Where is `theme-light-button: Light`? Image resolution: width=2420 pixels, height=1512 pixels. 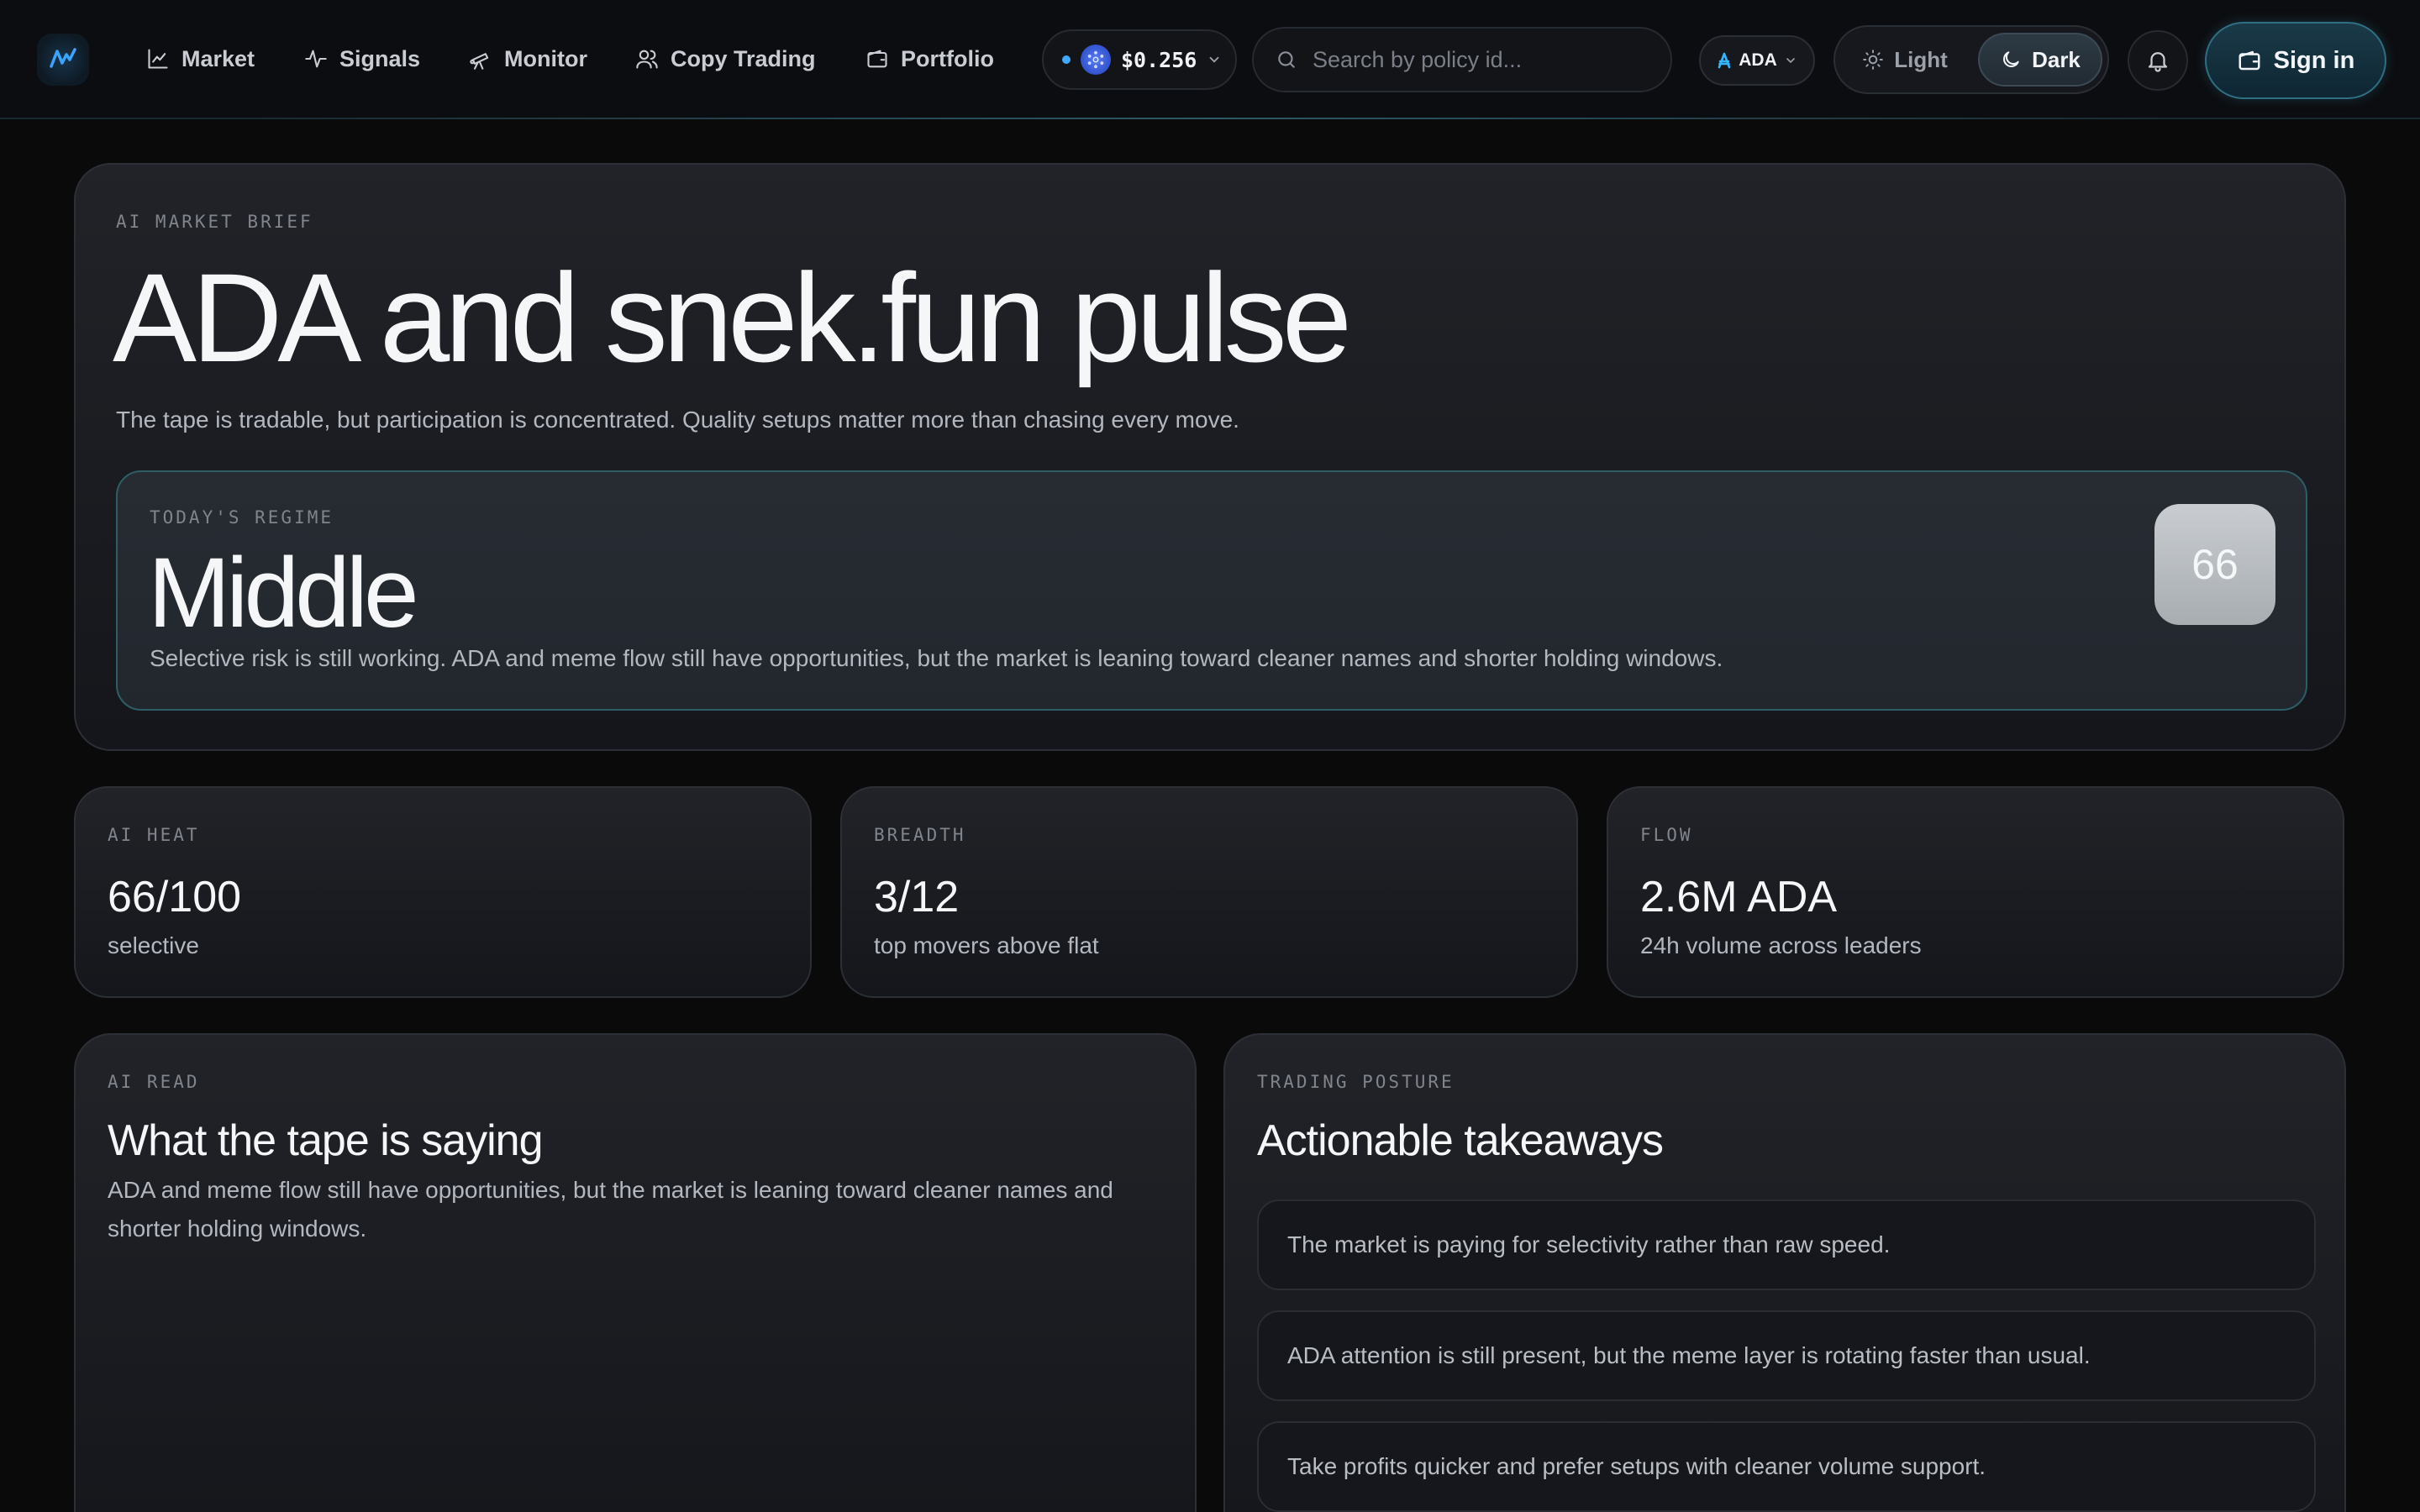 theme-light-button: Light is located at coordinates (1905, 60).